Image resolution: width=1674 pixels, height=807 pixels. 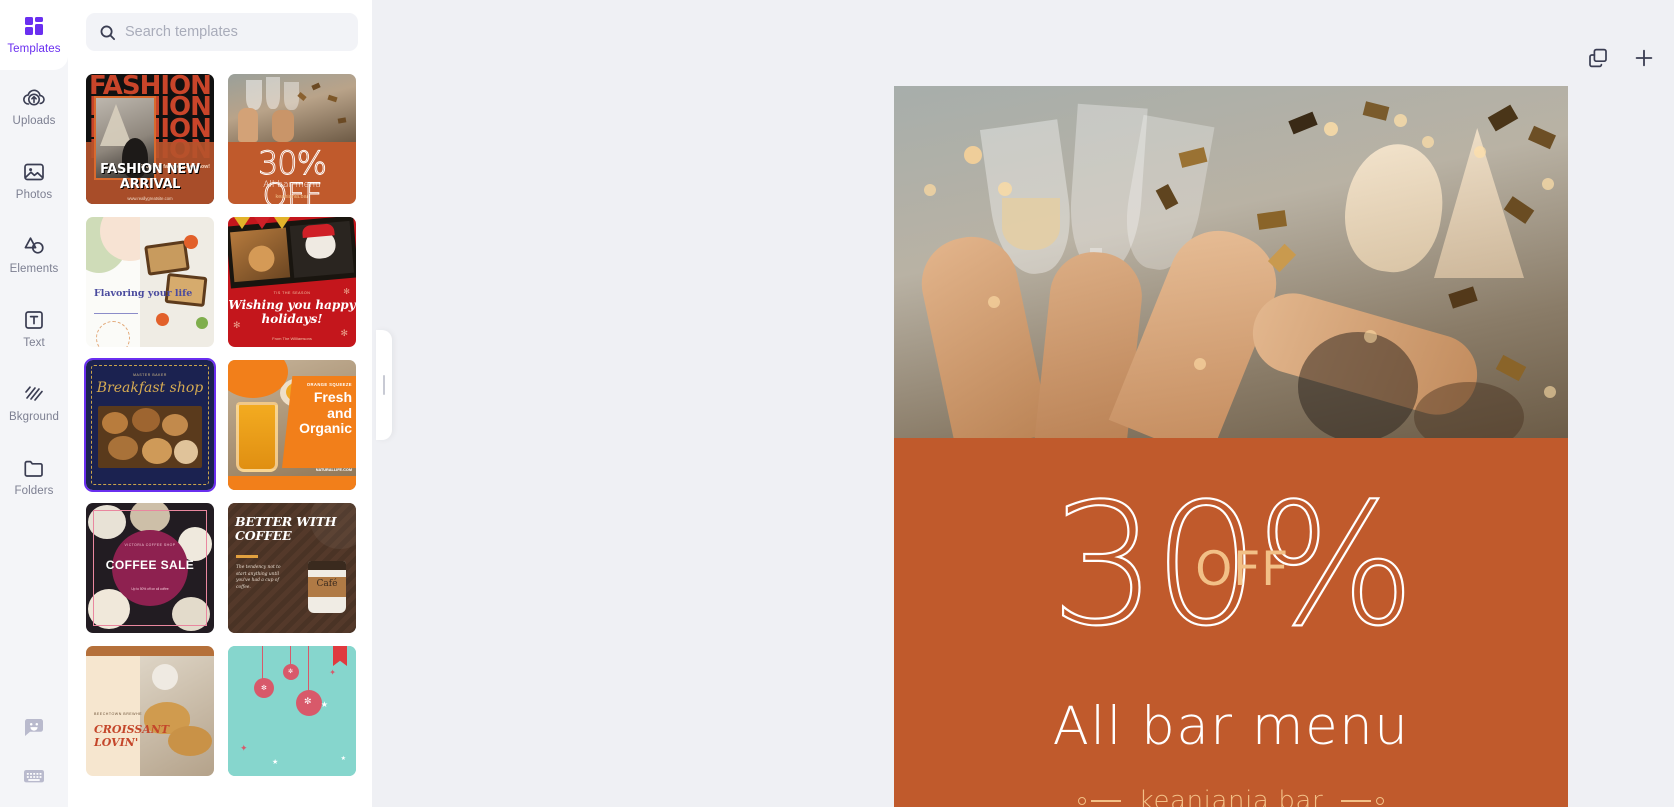 I want to click on template-footer: NATURALLIFE.COM, so click(x=333, y=470).